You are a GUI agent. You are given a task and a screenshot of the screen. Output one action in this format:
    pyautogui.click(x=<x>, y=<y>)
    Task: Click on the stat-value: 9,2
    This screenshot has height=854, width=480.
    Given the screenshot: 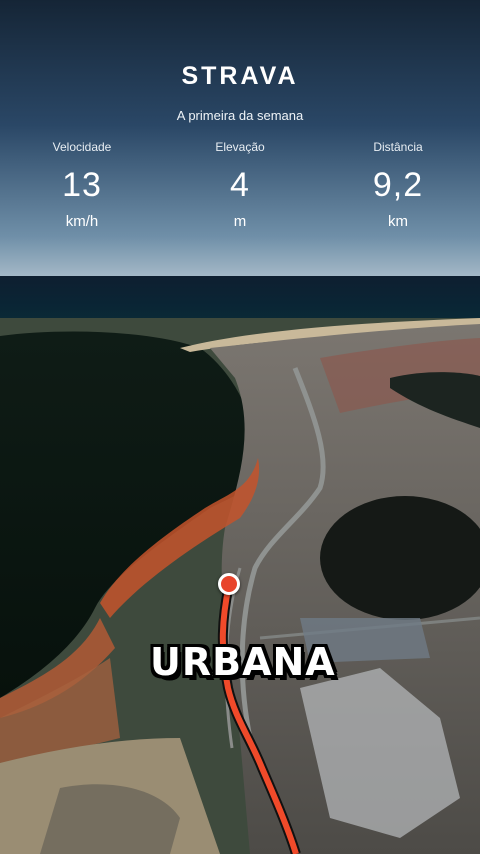 What is the action you would take?
    pyautogui.click(x=398, y=185)
    